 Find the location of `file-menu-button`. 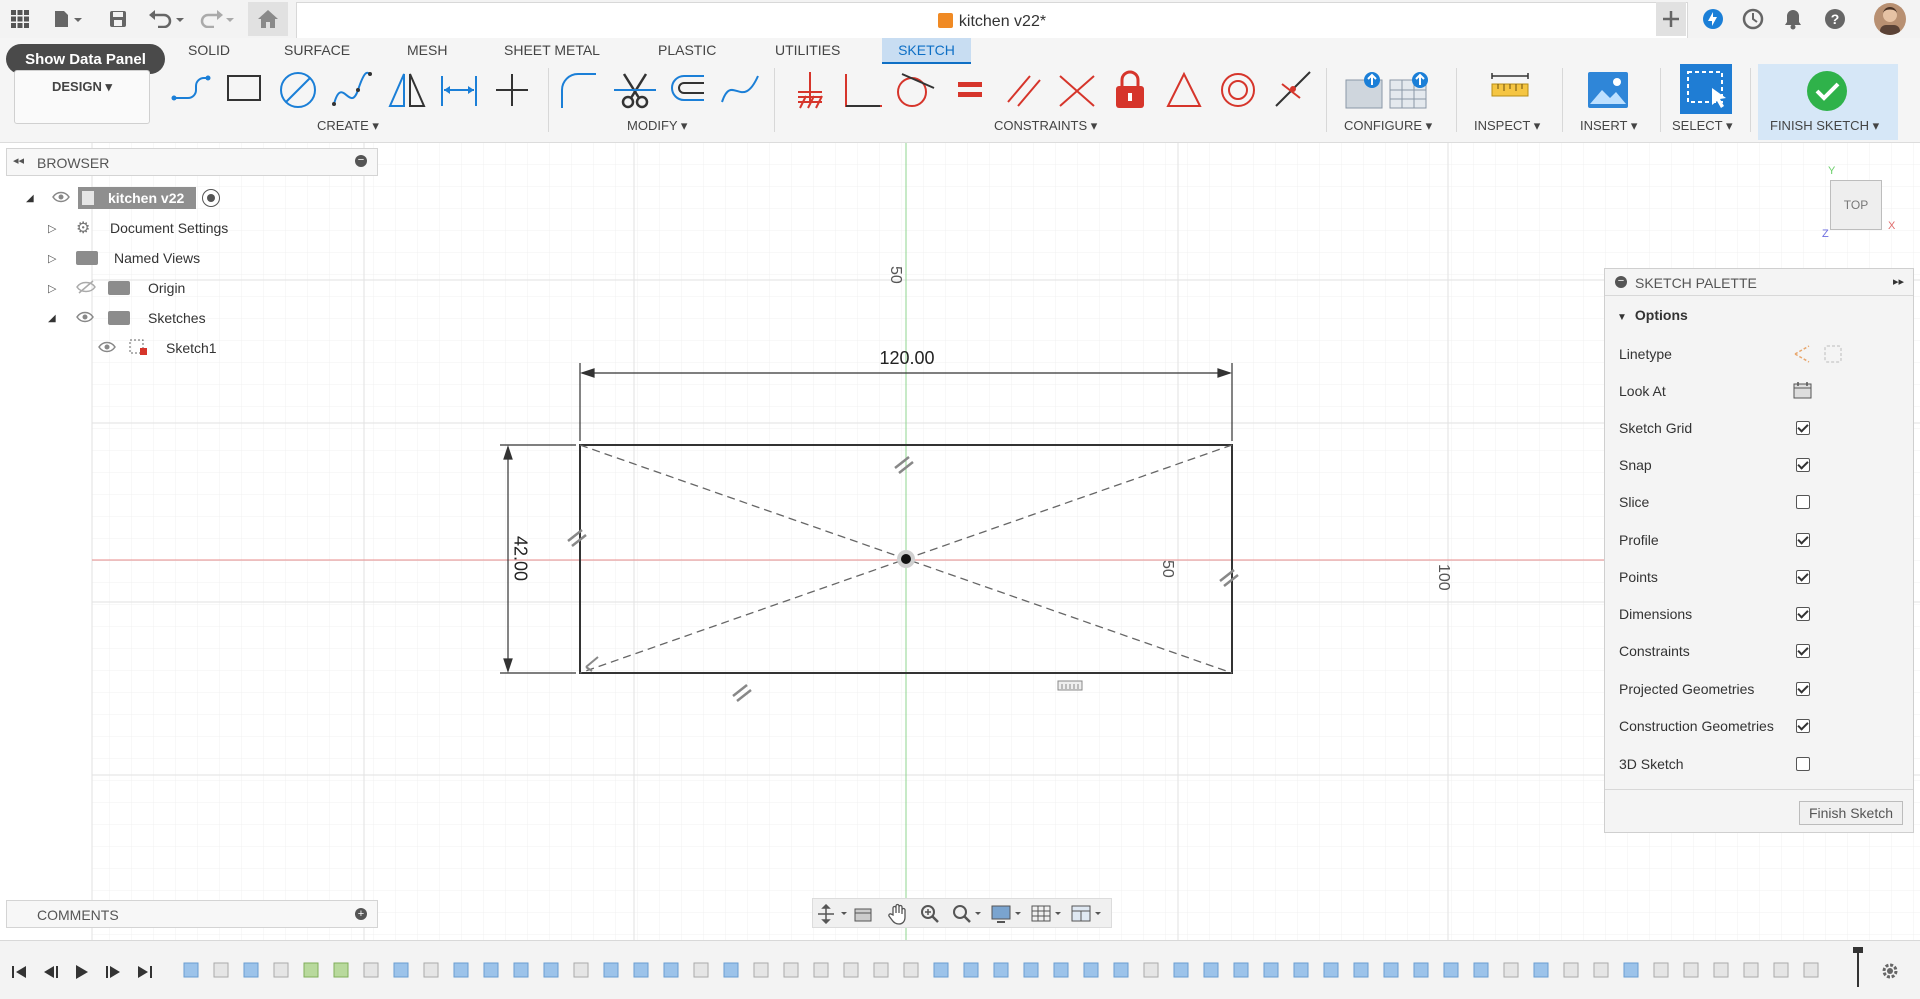

file-menu-button is located at coordinates (68, 19).